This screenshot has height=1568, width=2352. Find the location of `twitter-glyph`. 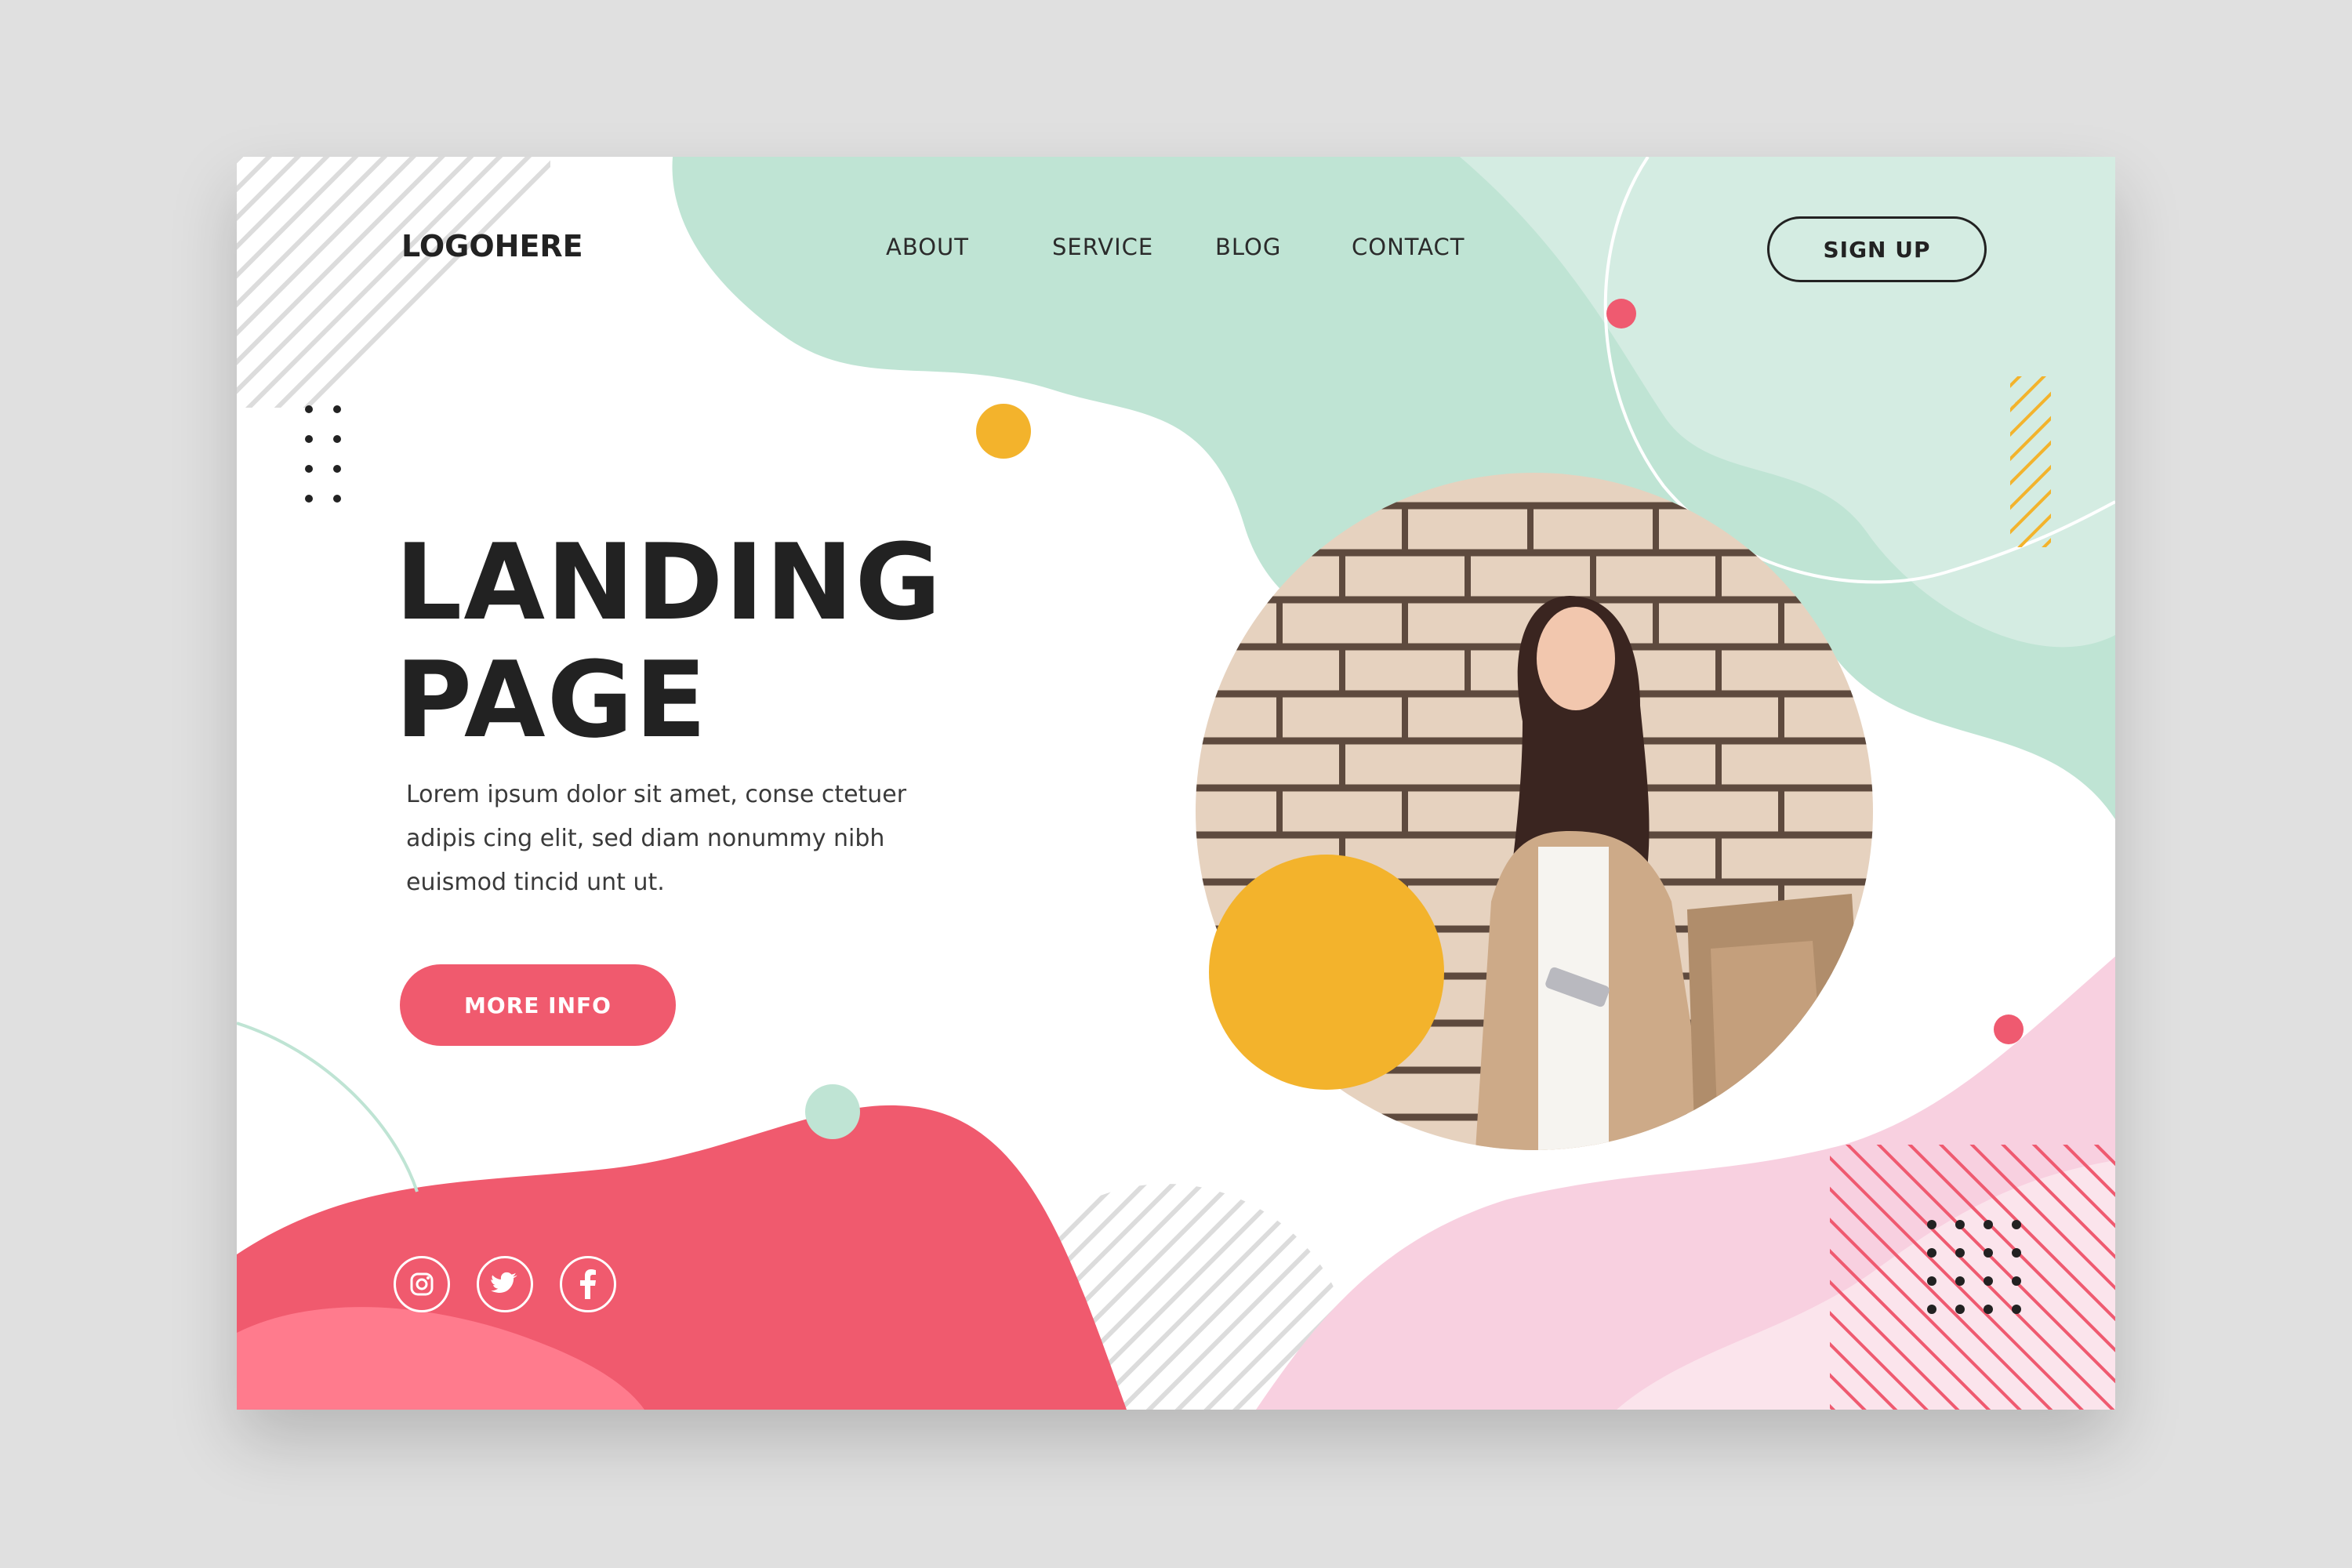

twitter-glyph is located at coordinates (504, 1282).